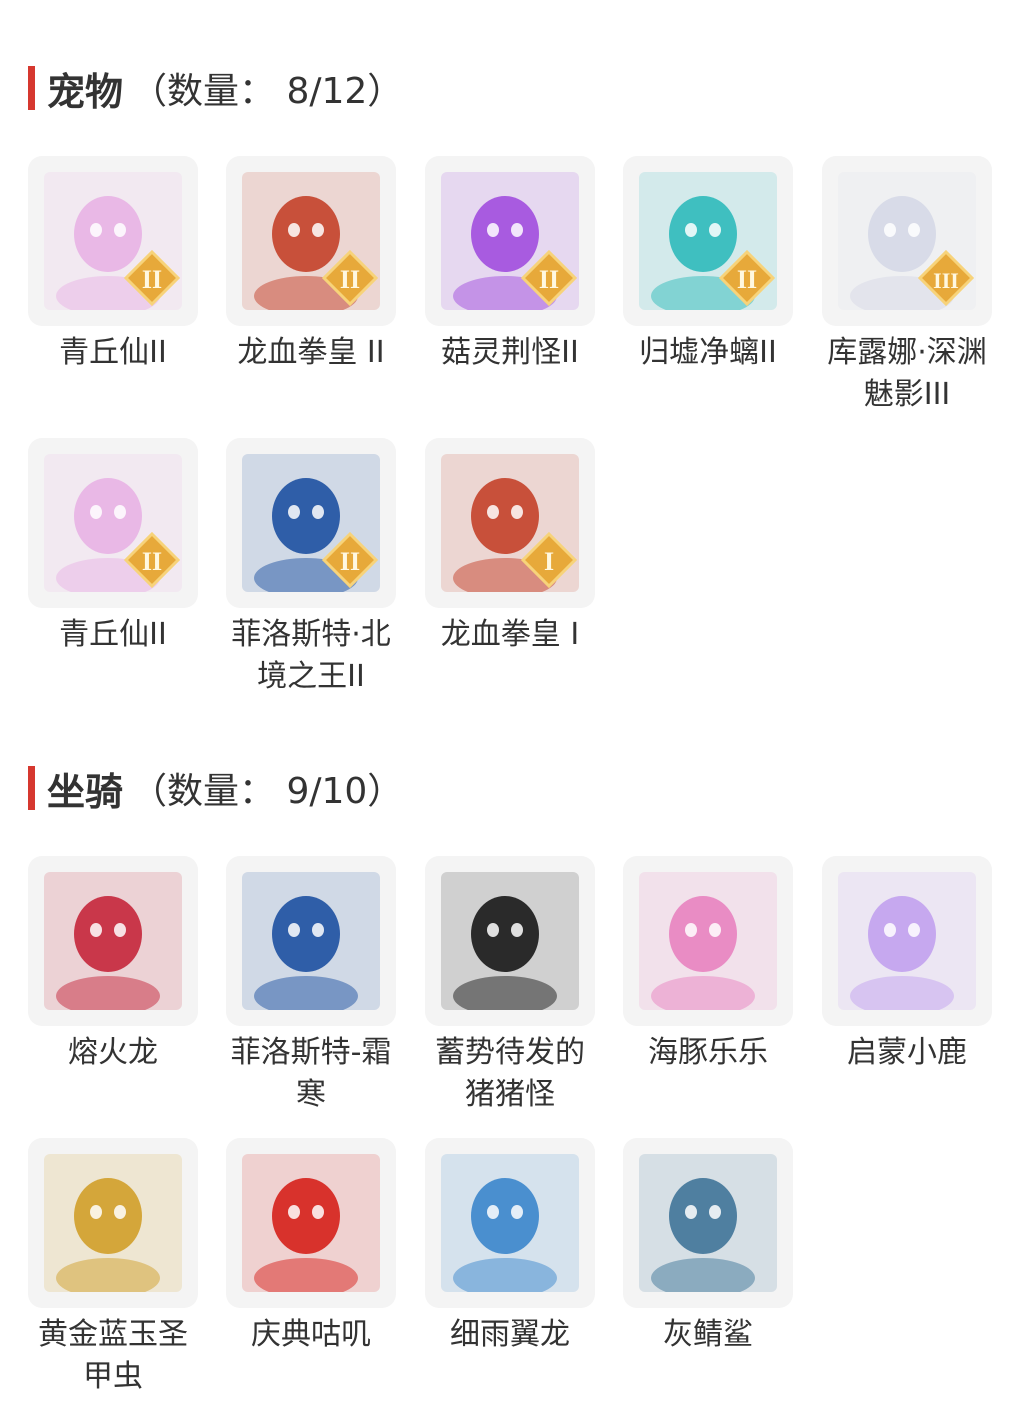 The image size is (1020, 1416). What do you see at coordinates (510, 241) in the screenshot?
I see `mushroom-sprite-portrait: II` at bounding box center [510, 241].